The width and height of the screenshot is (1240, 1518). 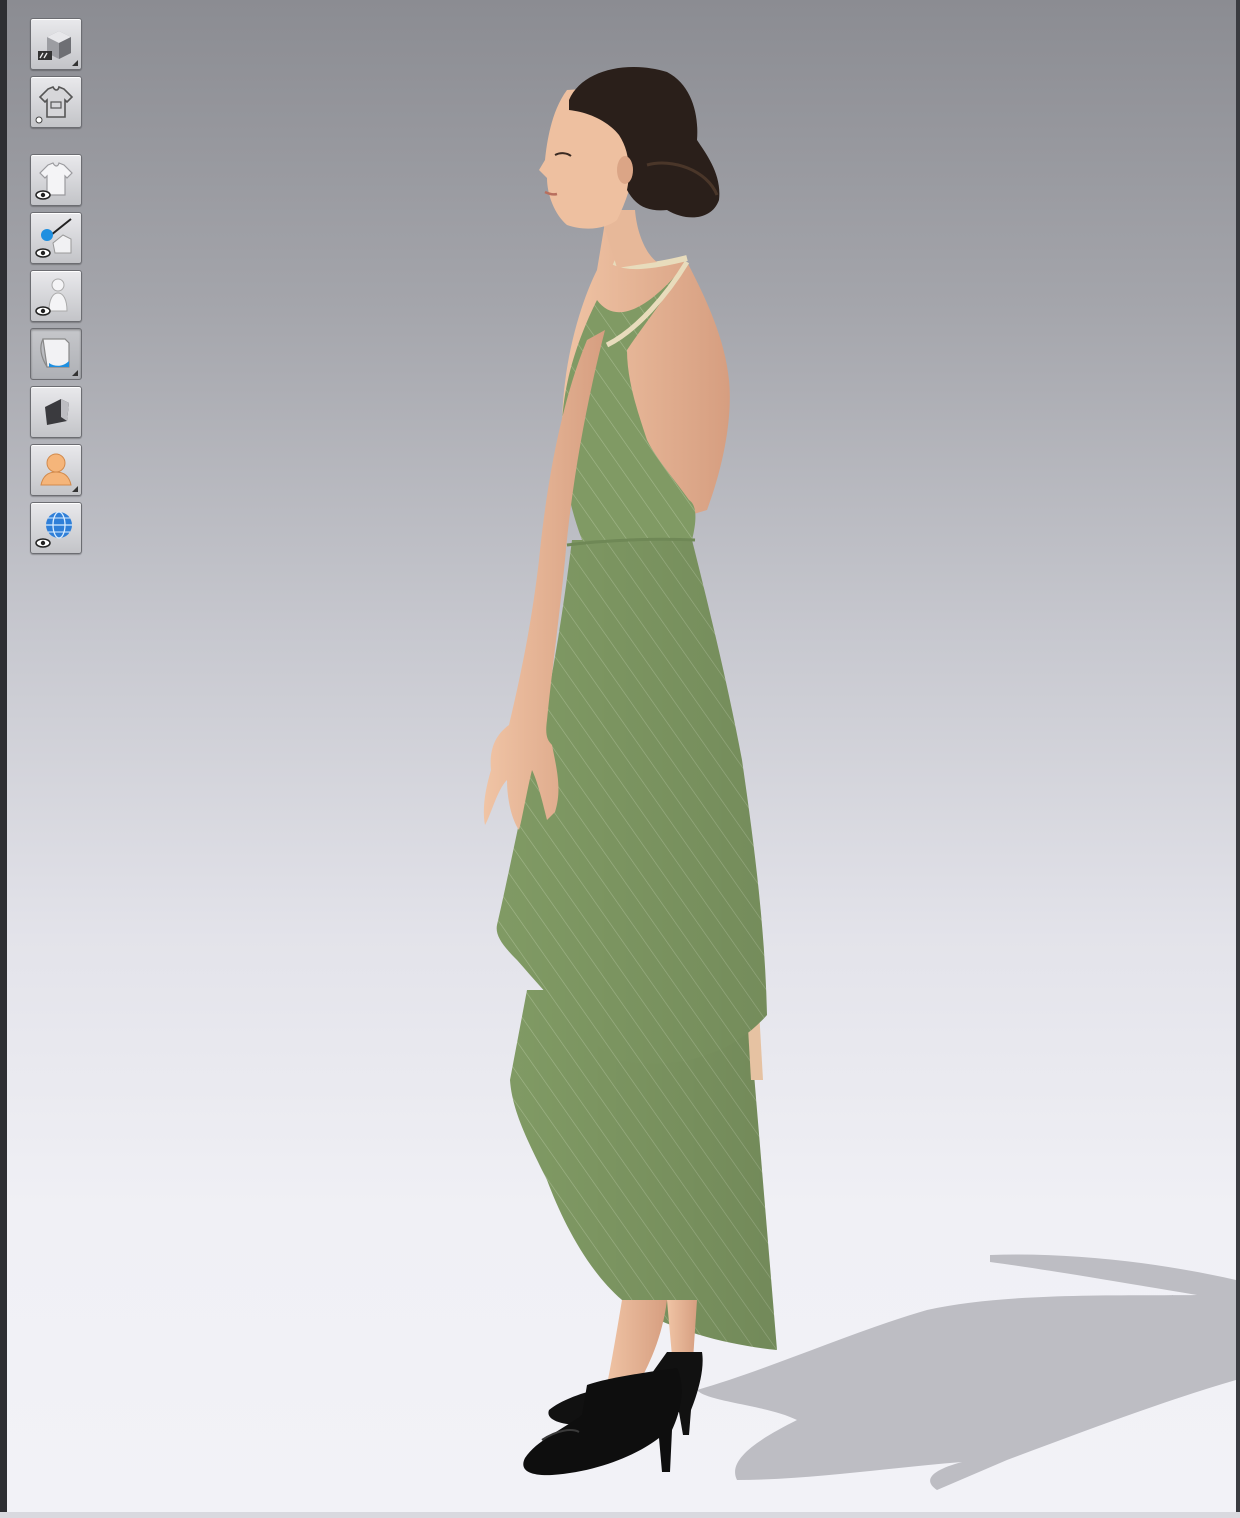 I want to click on window-frame-bottom, so click(x=620, y=1515).